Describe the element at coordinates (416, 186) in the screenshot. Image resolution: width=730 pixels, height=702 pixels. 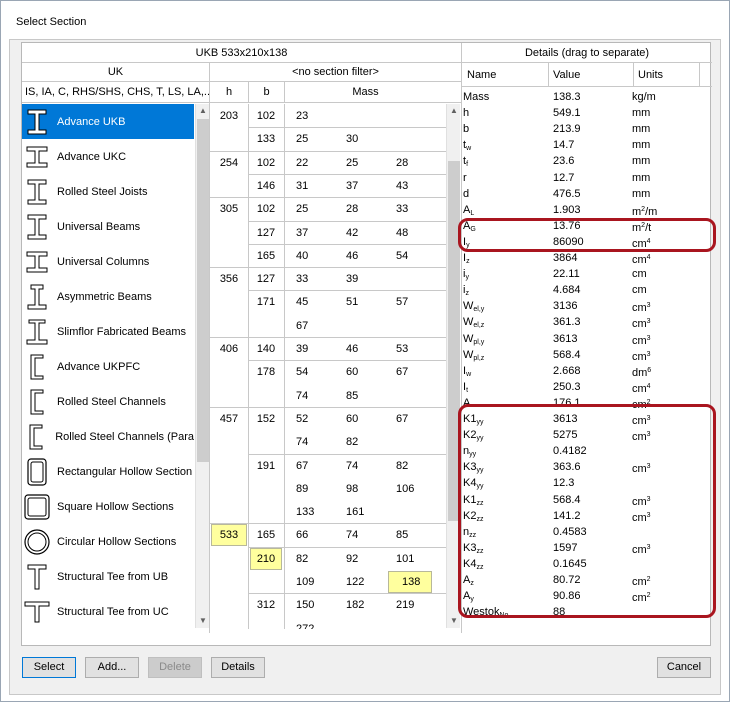
I see `mass-cell: 43` at that location.